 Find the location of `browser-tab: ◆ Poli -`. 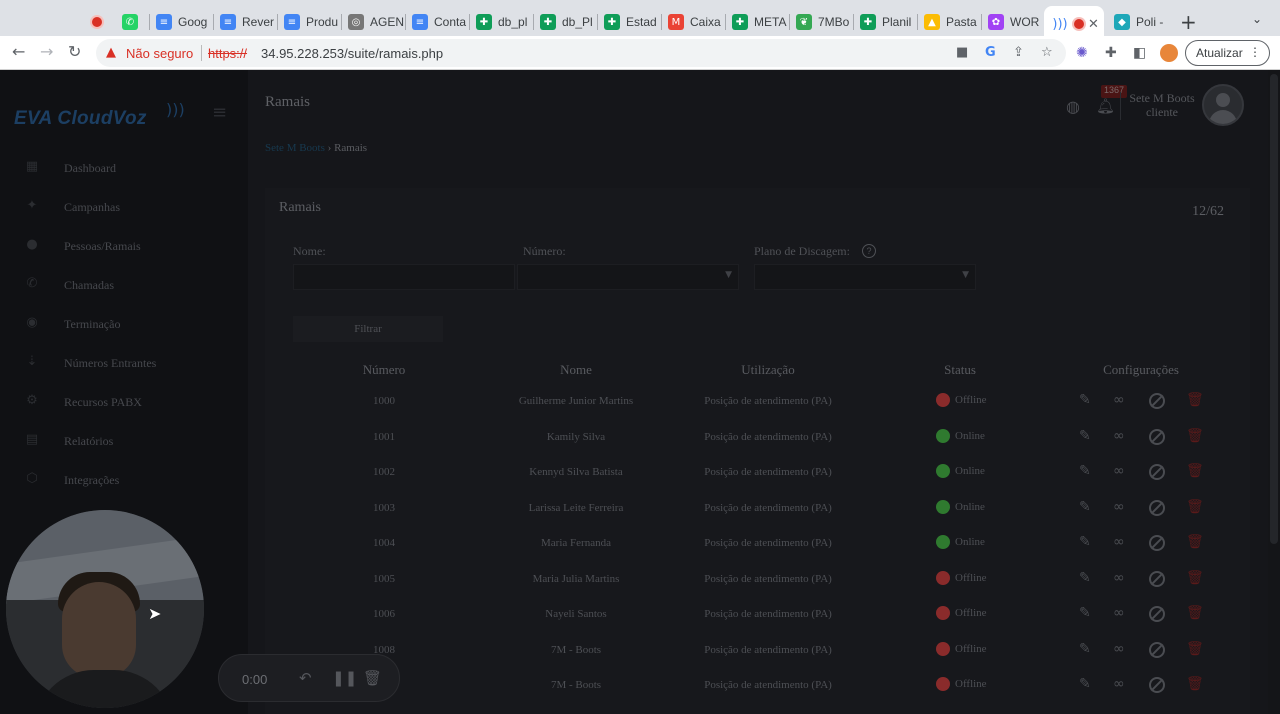

browser-tab: ◆ Poli - is located at coordinates (1138, 22).